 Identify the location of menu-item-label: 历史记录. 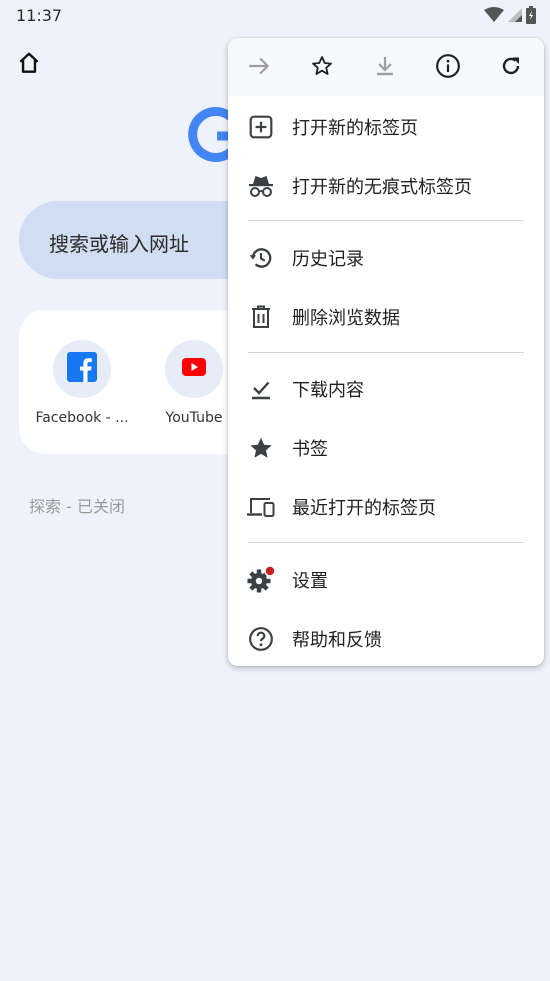
(328, 259).